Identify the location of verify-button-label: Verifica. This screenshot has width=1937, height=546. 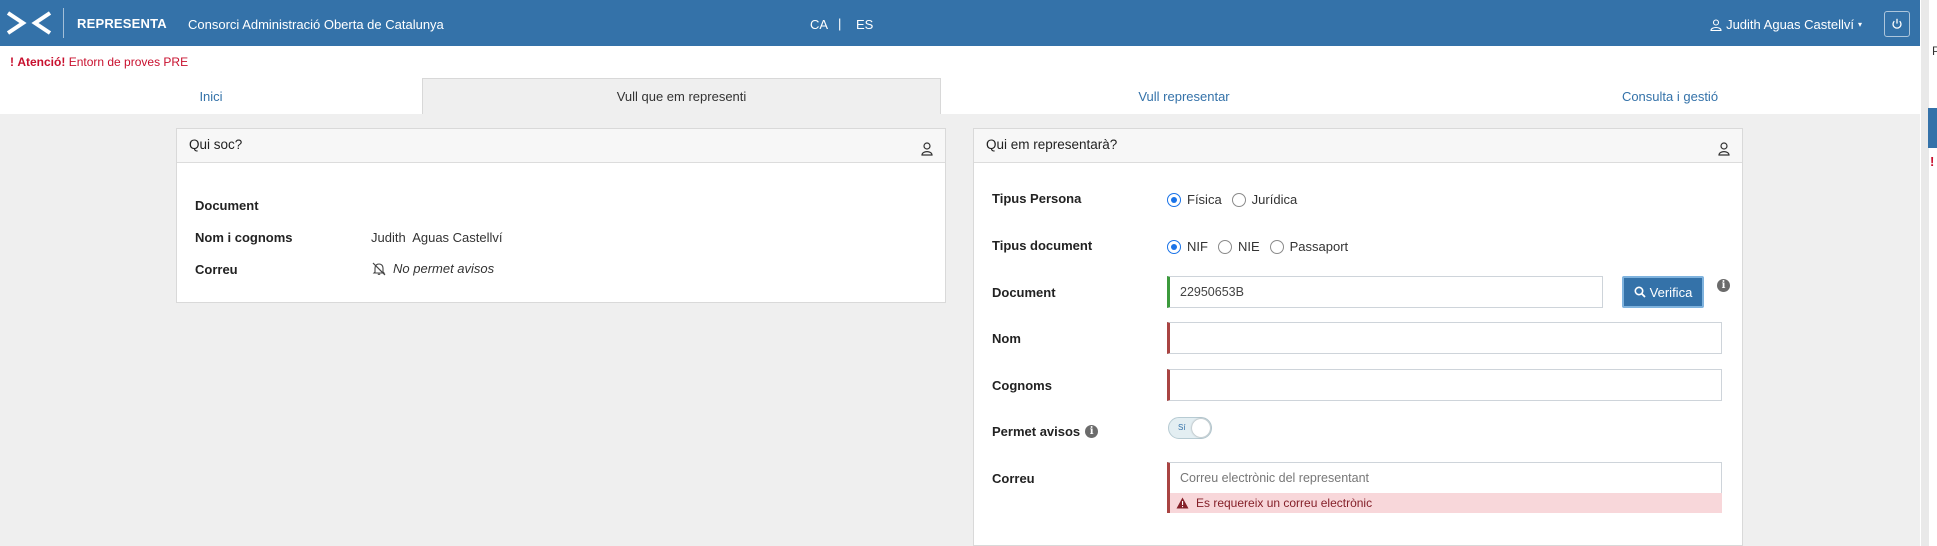
(1671, 292).